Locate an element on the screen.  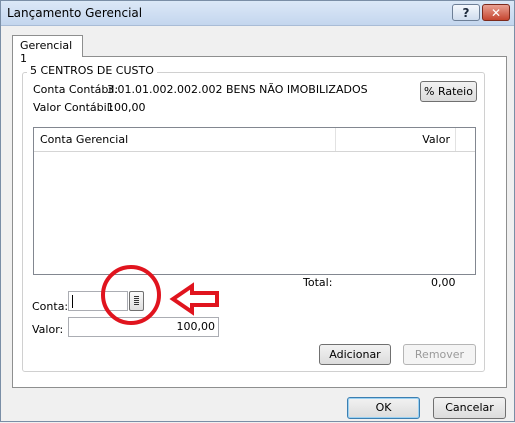
valor-input: 100,00 is located at coordinates (143, 327).